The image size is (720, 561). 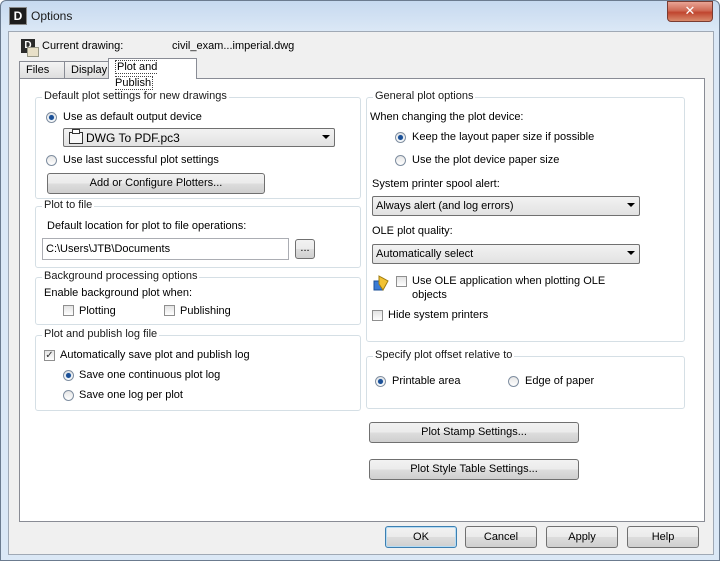 I want to click on current-drawing-value: civil_exam...imperial.dwg, so click(x=233, y=46).